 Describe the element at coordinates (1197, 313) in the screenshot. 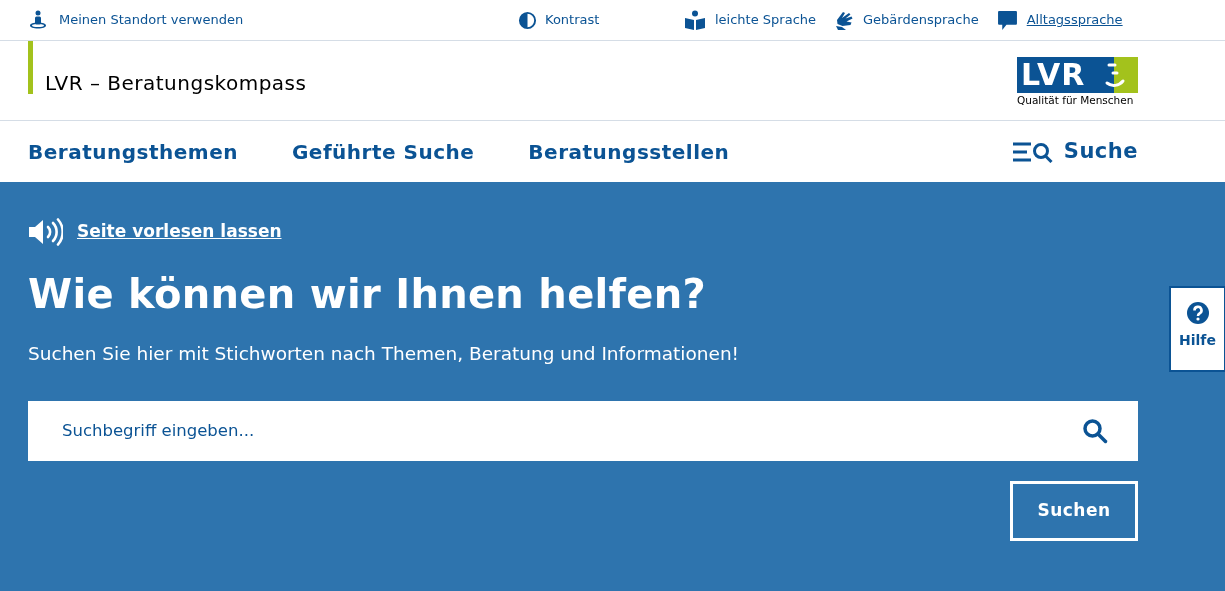

I see `question-icon` at that location.